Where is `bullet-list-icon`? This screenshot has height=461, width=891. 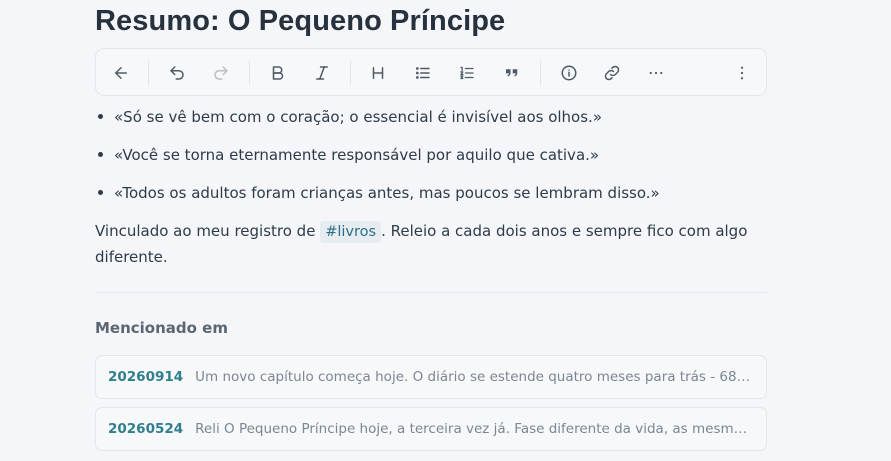 bullet-list-icon is located at coordinates (423, 73).